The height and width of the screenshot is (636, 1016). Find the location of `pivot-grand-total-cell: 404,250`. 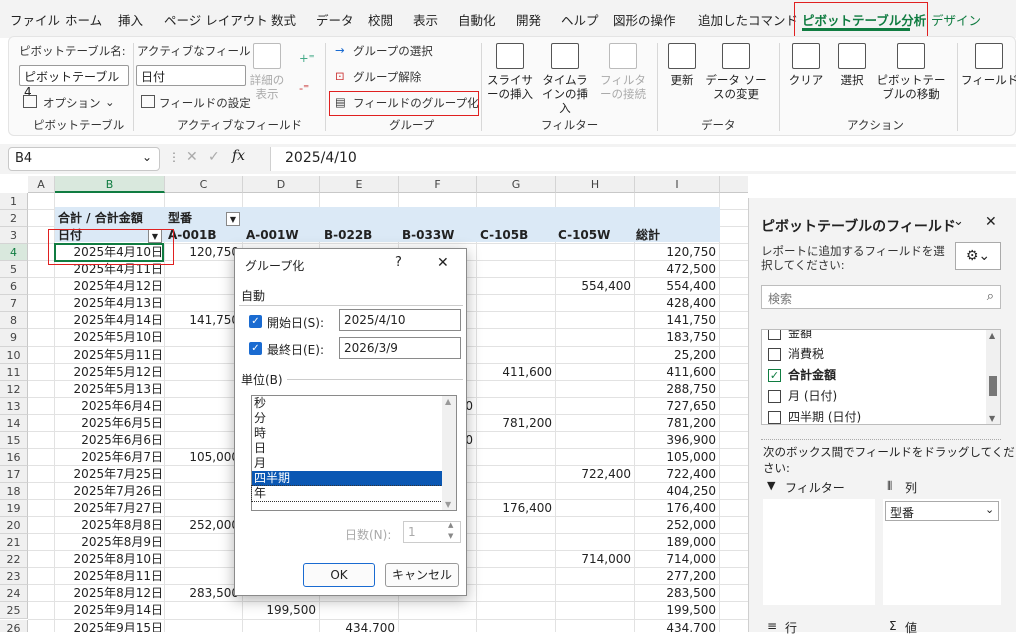

pivot-grand-total-cell: 404,250 is located at coordinates (675, 491).